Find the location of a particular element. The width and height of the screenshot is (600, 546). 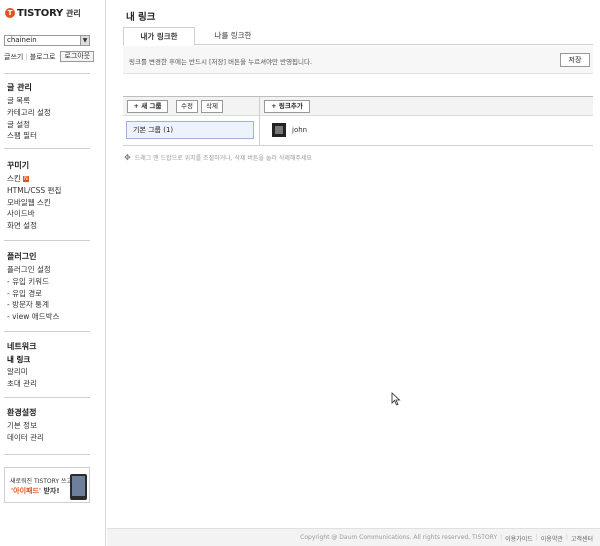

ipad-promo-banner: 새로워진 TISTORY 쓰고 '아이패드' 받자! is located at coordinates (47, 485).